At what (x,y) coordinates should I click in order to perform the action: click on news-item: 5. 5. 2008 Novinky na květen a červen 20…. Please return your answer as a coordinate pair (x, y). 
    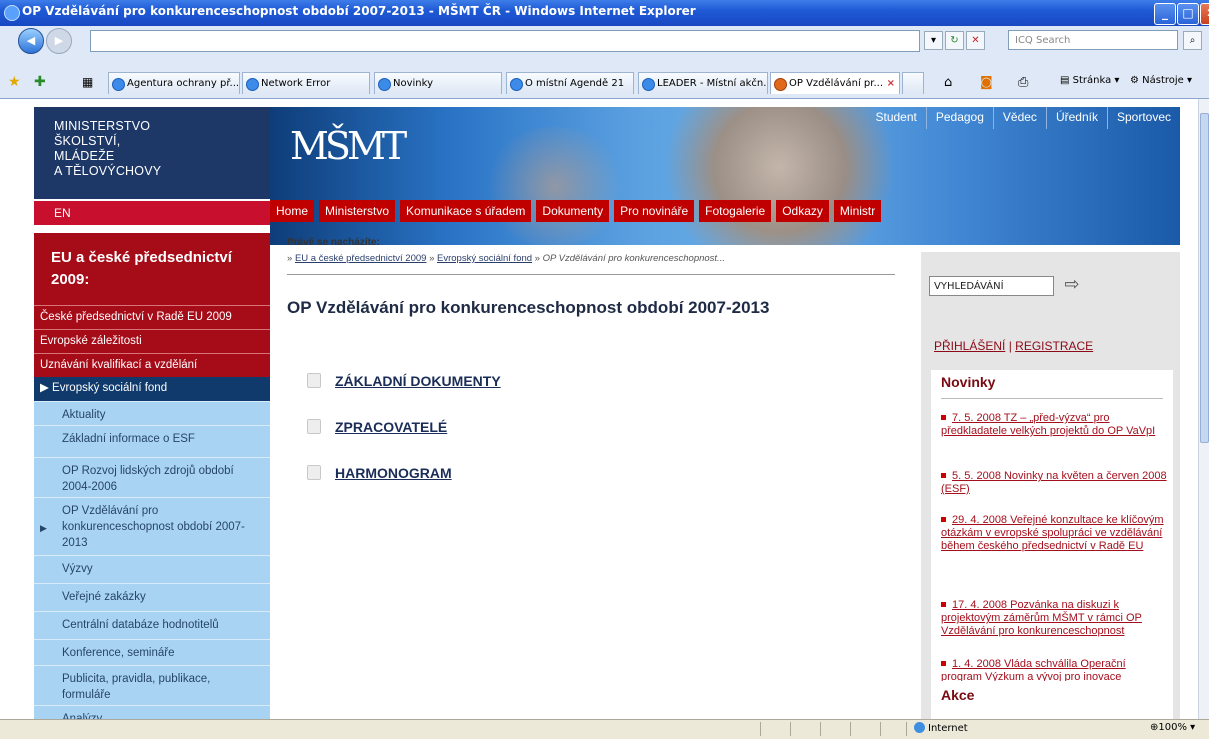
    Looking at the image, I should click on (1054, 483).